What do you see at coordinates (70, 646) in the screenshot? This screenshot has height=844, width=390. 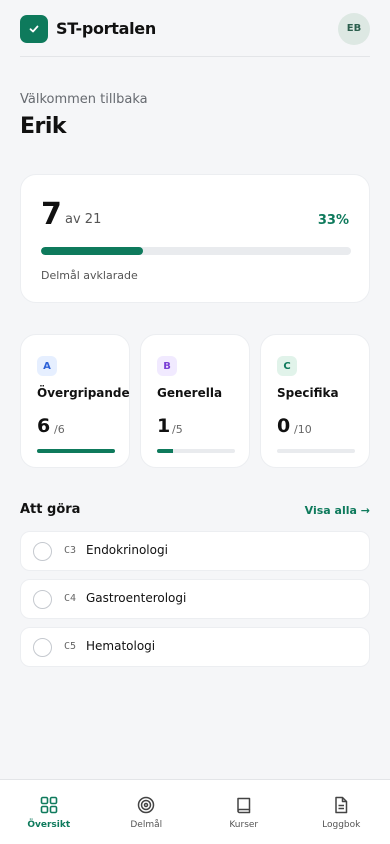 I see `todo-code: C5` at bounding box center [70, 646].